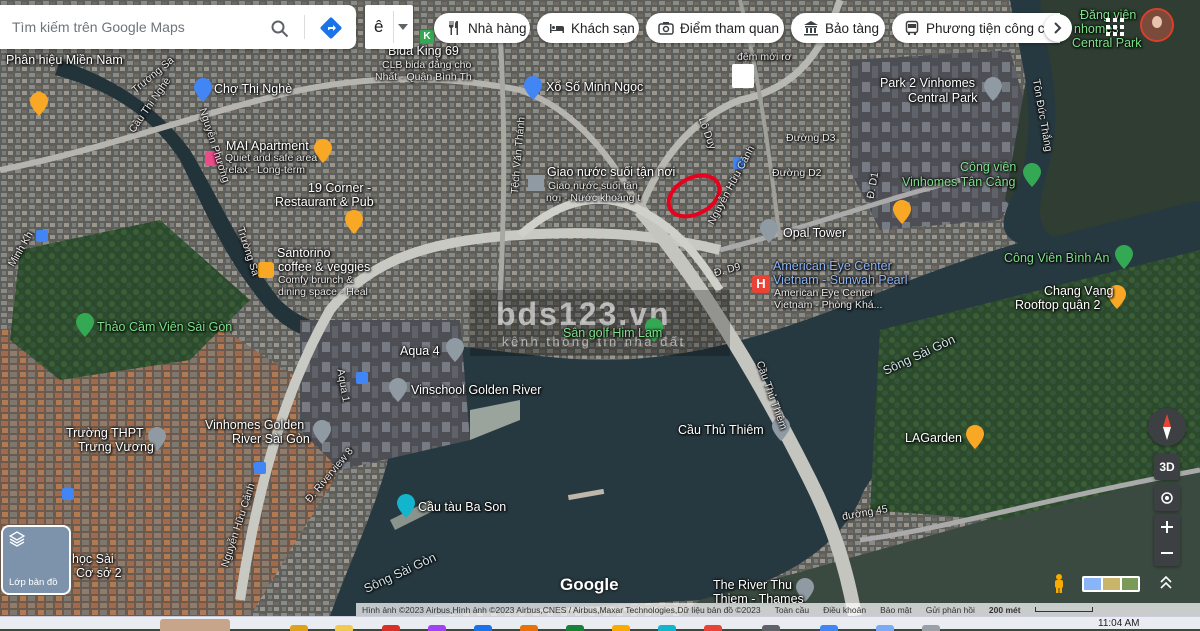 This screenshot has height=631, width=1200. I want to click on map-label: MAI Apartment, so click(267, 146).